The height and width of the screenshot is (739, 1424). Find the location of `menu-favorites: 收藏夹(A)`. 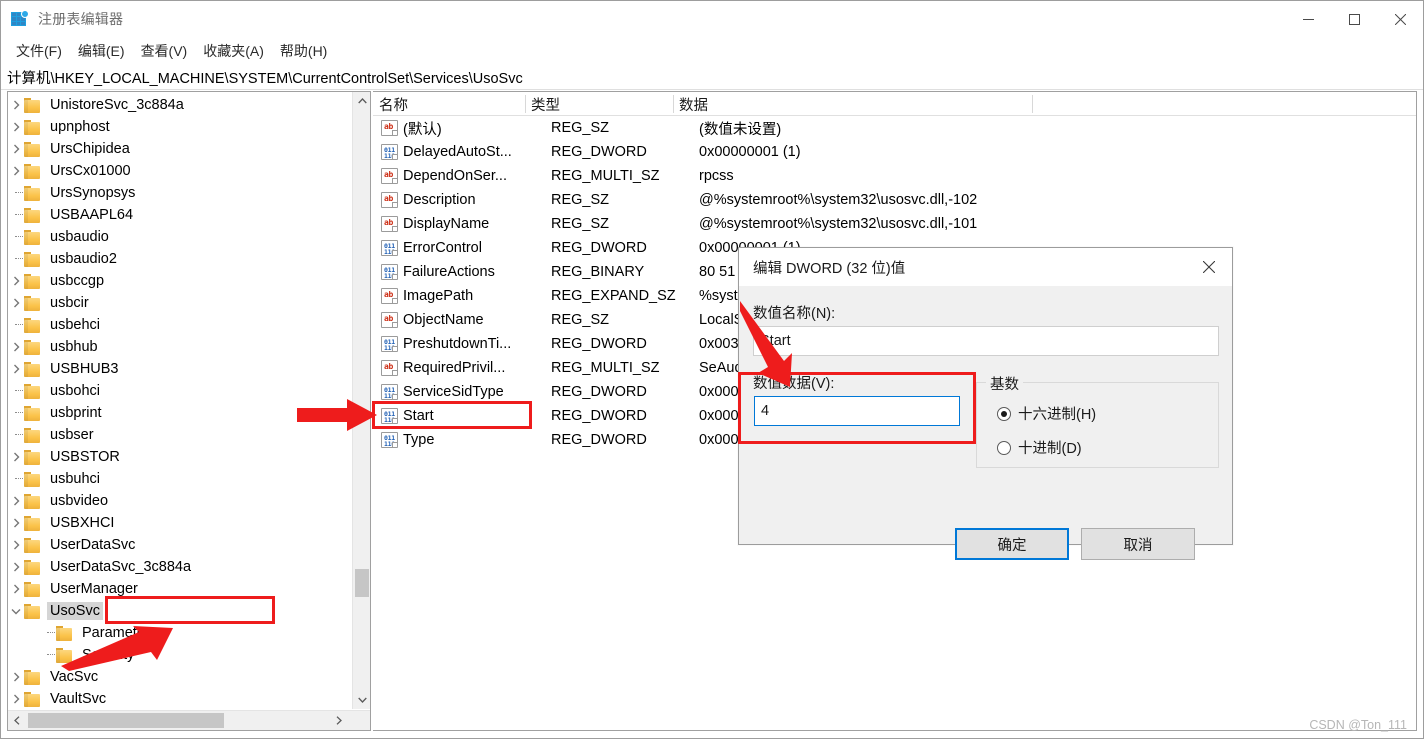

menu-favorites: 收藏夹(A) is located at coordinates (233, 51).